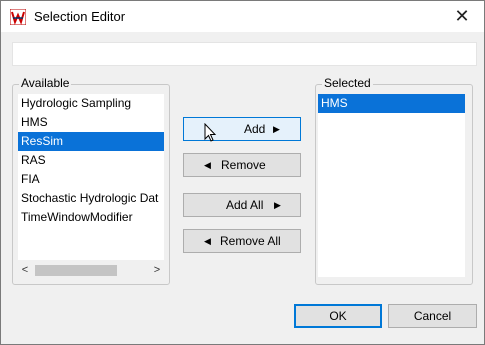 This screenshot has height=345, width=485. I want to click on list-item: Stochastic Hydrologic Dat, so click(91, 198).